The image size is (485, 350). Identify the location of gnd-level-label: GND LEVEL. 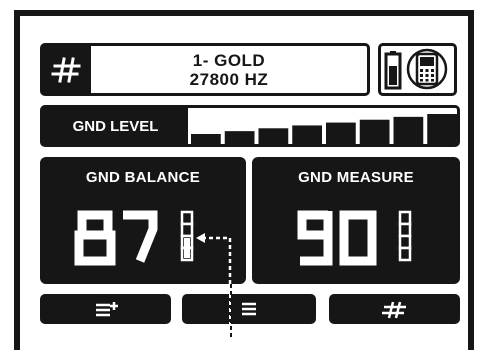
(115, 126).